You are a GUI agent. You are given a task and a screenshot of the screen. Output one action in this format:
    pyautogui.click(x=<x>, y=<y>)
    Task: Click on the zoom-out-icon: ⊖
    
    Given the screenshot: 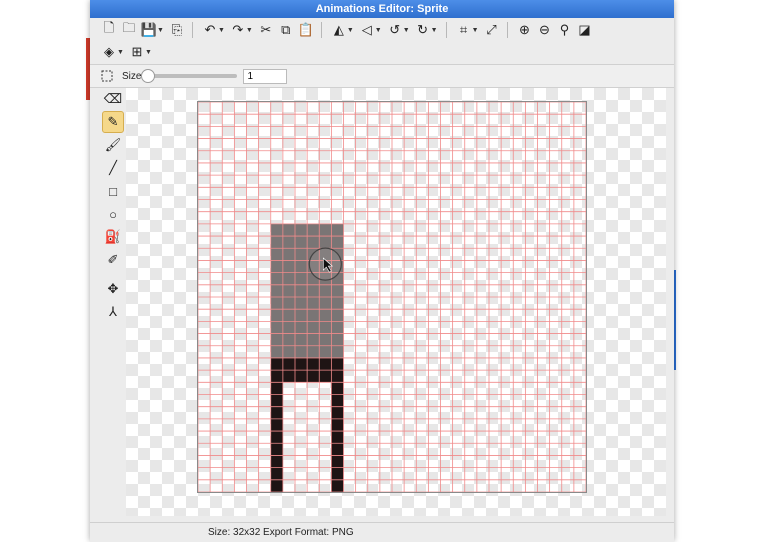 What is the action you would take?
    pyautogui.click(x=545, y=30)
    